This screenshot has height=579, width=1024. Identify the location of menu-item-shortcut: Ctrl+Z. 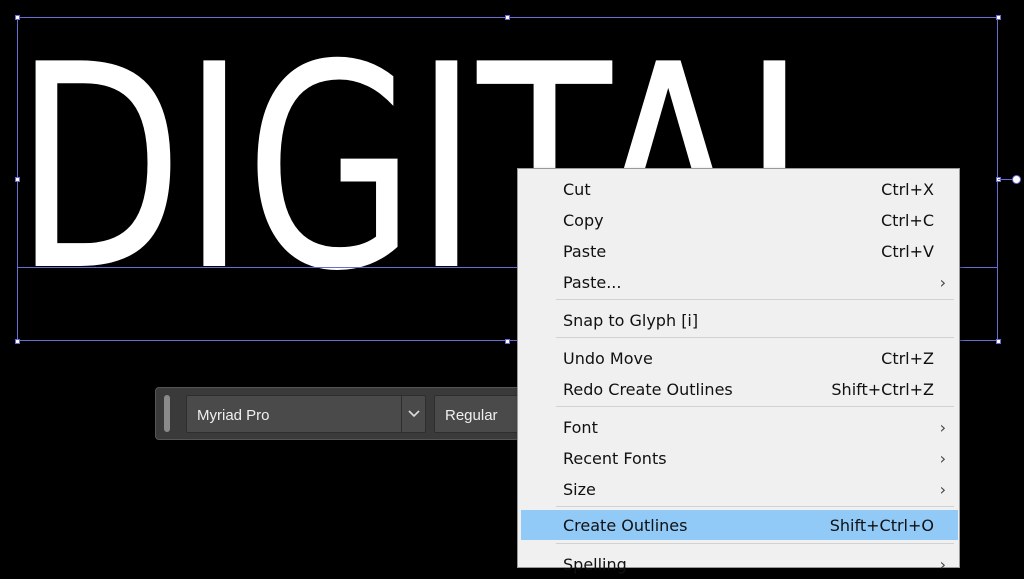
(907, 358).